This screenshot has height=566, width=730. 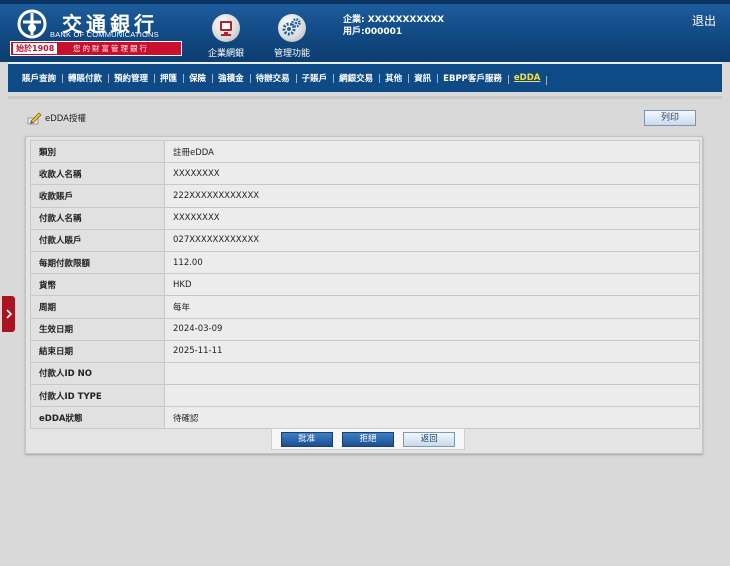 What do you see at coordinates (97, 174) in the screenshot?
I see `detail-row-label: 收款人名稱` at bounding box center [97, 174].